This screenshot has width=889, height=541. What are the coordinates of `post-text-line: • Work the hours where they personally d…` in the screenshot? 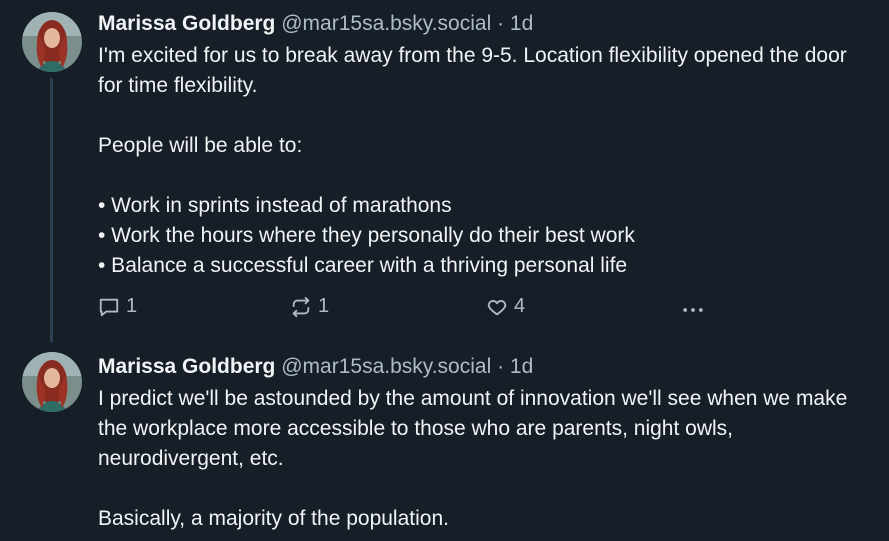 It's located at (366, 235).